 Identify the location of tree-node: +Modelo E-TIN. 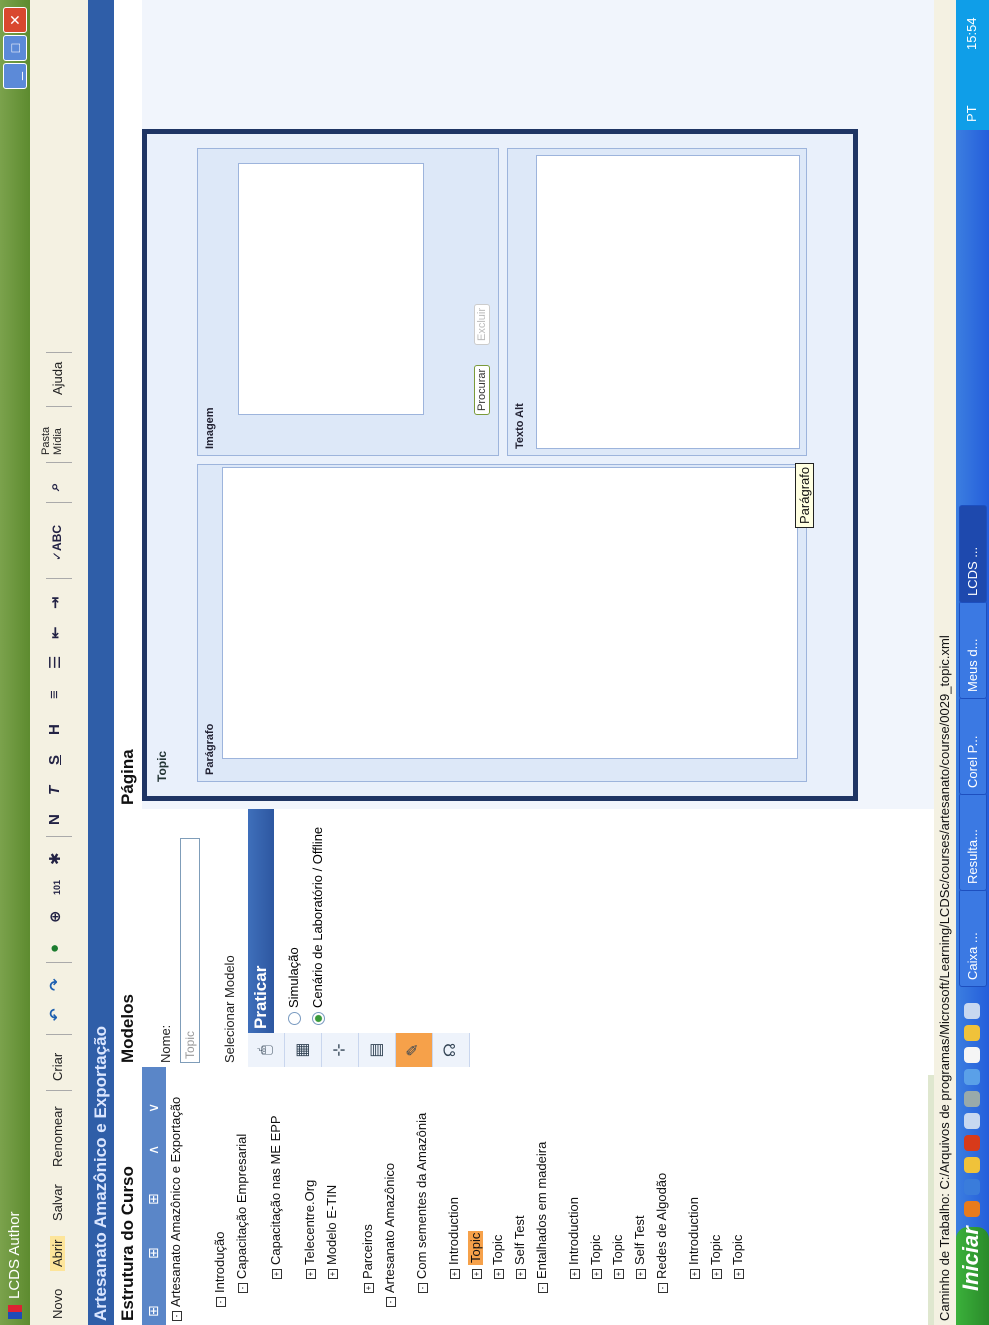
(331, 1180).